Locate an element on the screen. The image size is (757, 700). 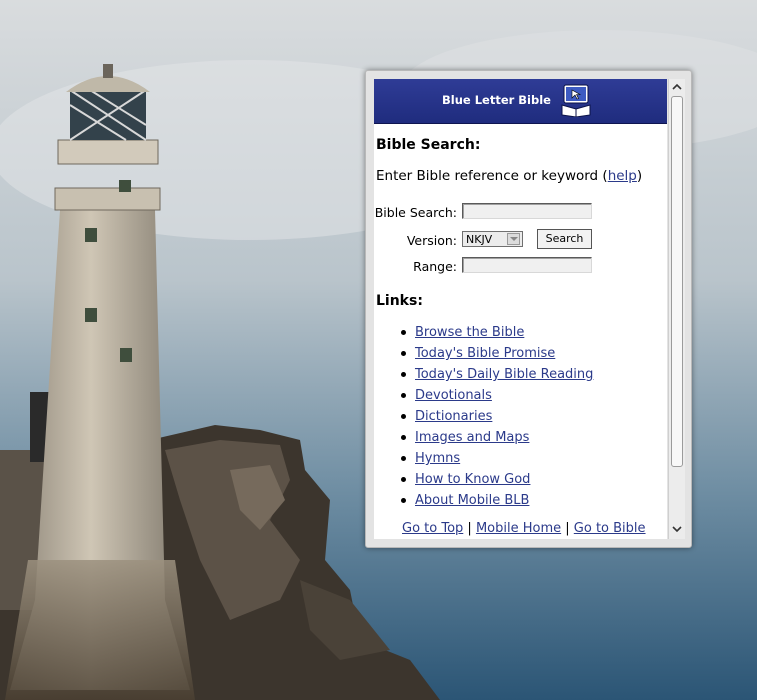
range-row: Range: is located at coordinates (519, 267).